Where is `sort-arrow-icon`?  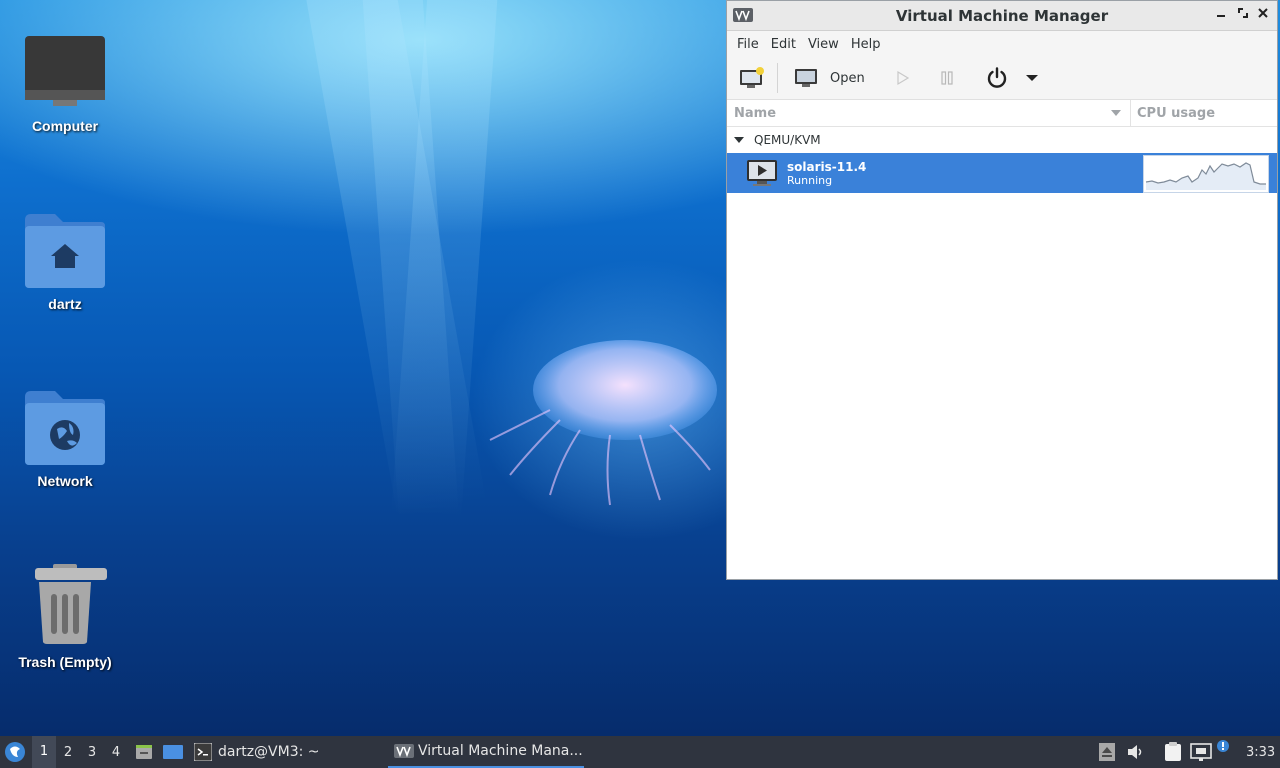 sort-arrow-icon is located at coordinates (1116, 113).